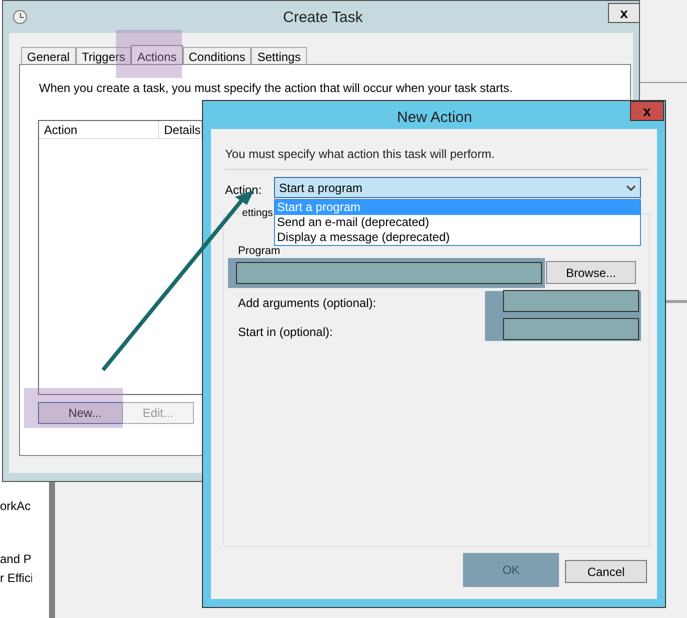  I want to click on dropdown-value: Start a program, so click(320, 188).